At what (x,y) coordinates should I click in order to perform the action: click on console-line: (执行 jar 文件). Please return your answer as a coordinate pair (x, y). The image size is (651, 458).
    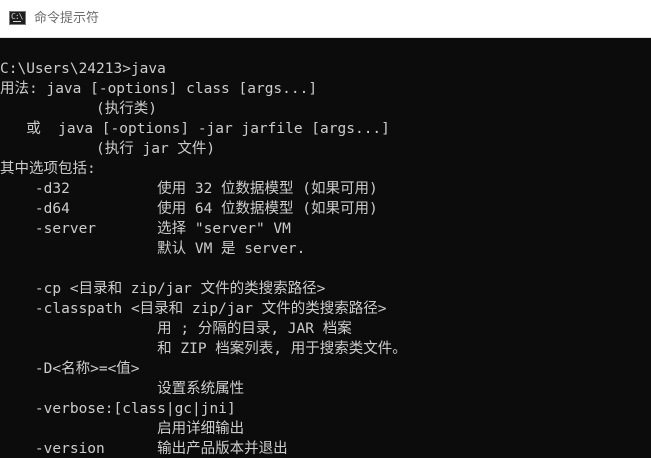
    Looking at the image, I should click on (108, 149).